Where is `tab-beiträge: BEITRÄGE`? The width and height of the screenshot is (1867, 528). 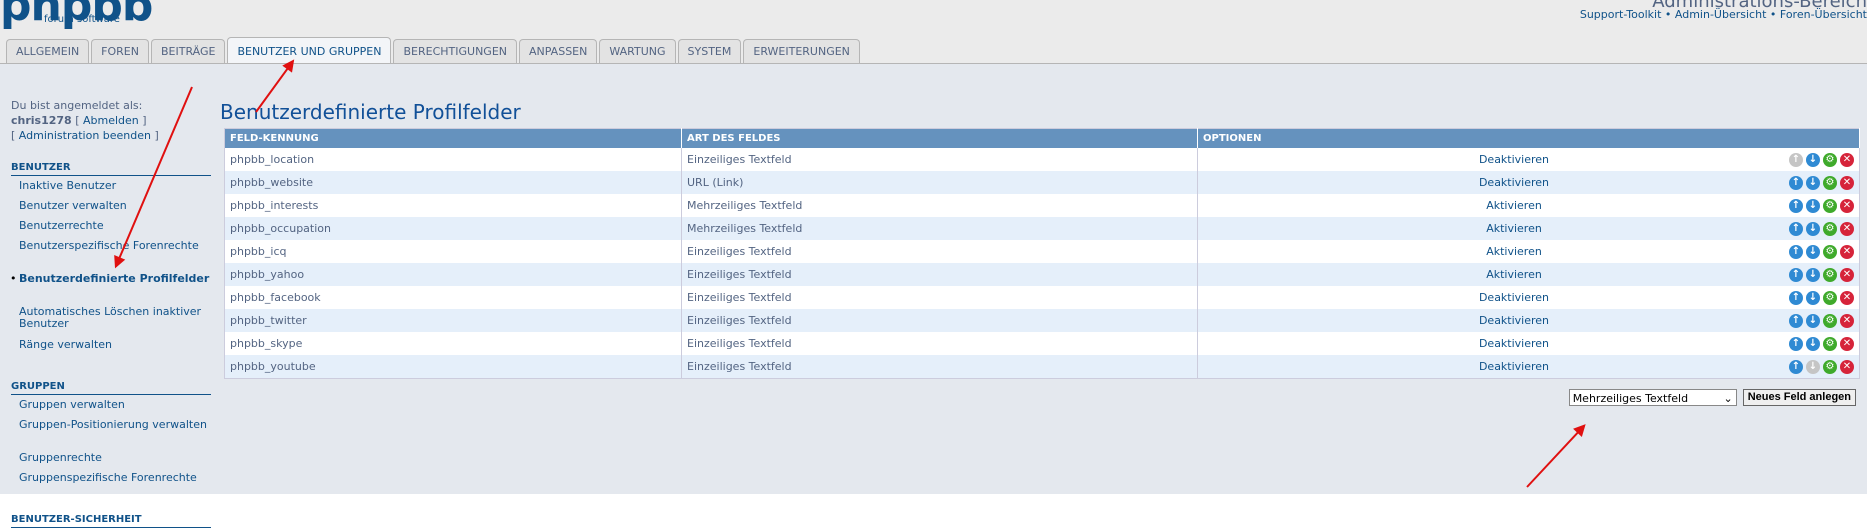 tab-beiträge: BEITRÄGE is located at coordinates (188, 51).